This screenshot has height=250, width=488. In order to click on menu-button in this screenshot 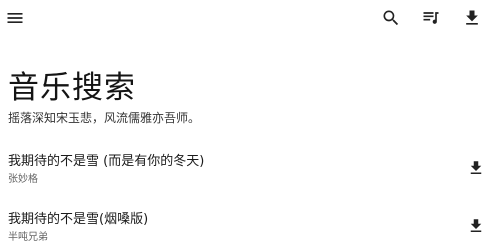, I will do `click(15, 18)`.